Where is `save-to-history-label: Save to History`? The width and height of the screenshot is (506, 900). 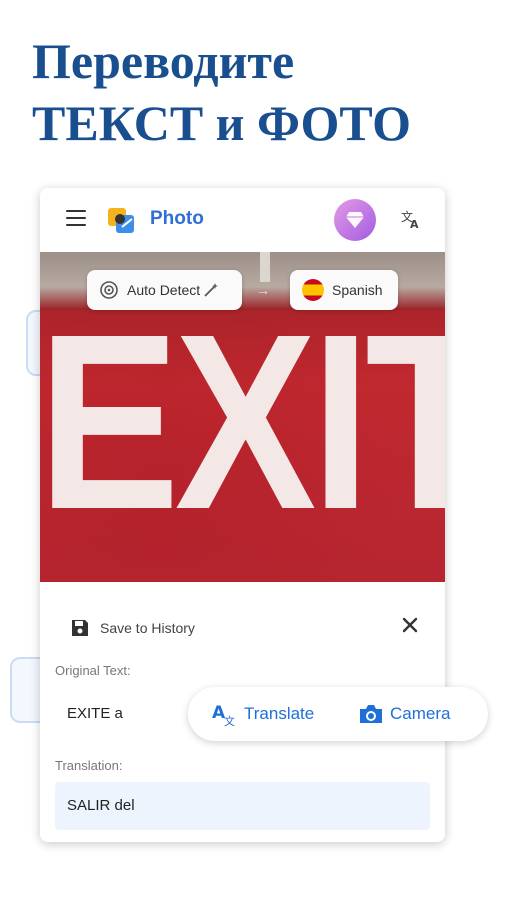 save-to-history-label: Save to History is located at coordinates (147, 628).